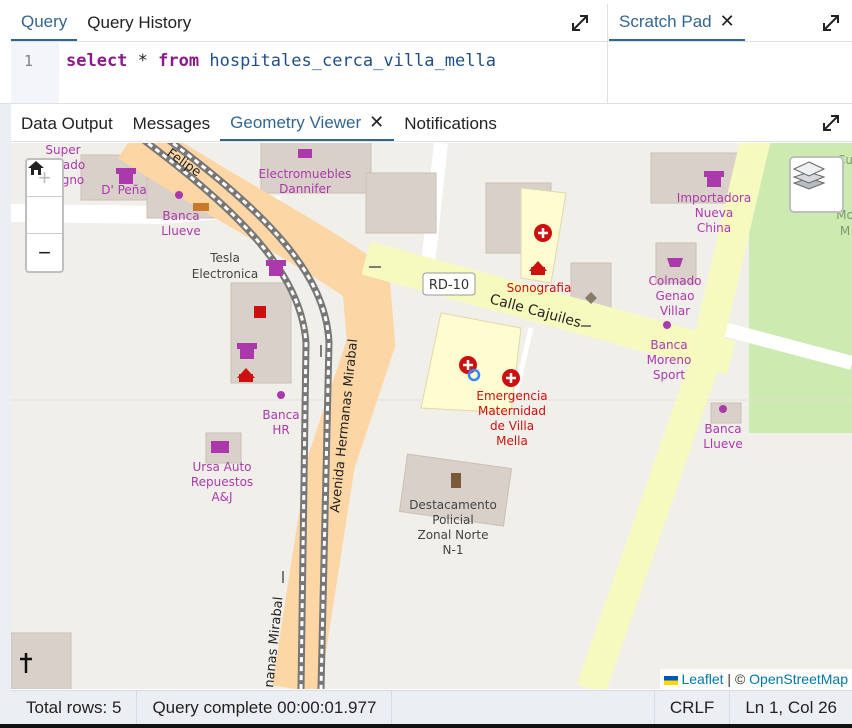 The width and height of the screenshot is (852, 728). Describe the element at coordinates (665, 21) in the screenshot. I see `scratch-pad-label: Scratch Pad` at that location.